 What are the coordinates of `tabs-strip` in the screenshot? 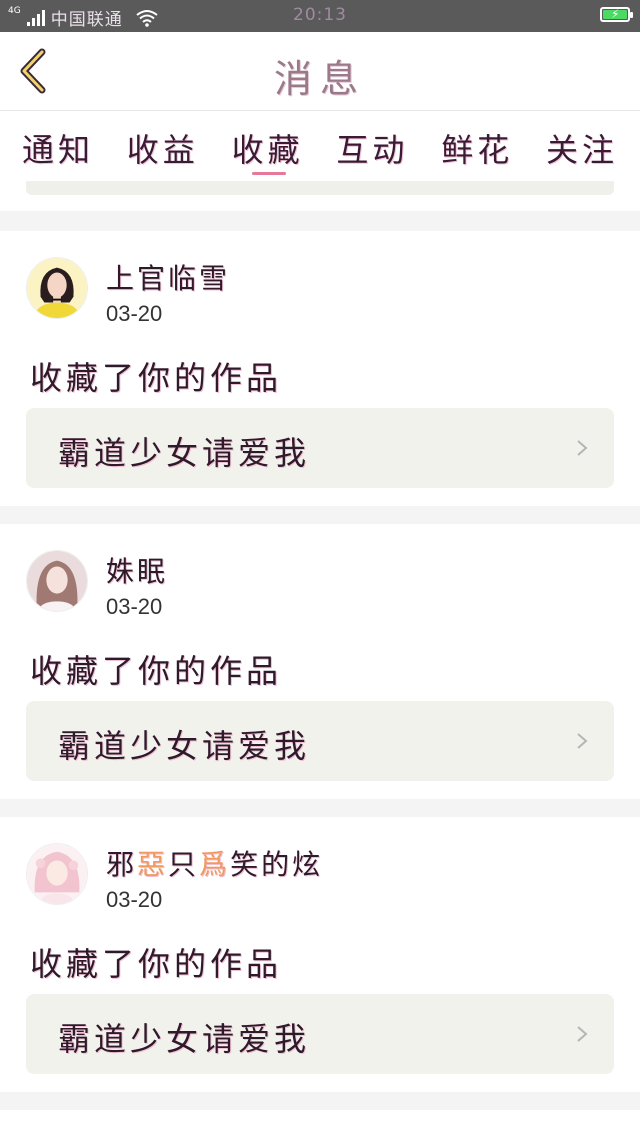 It's located at (320, 188).